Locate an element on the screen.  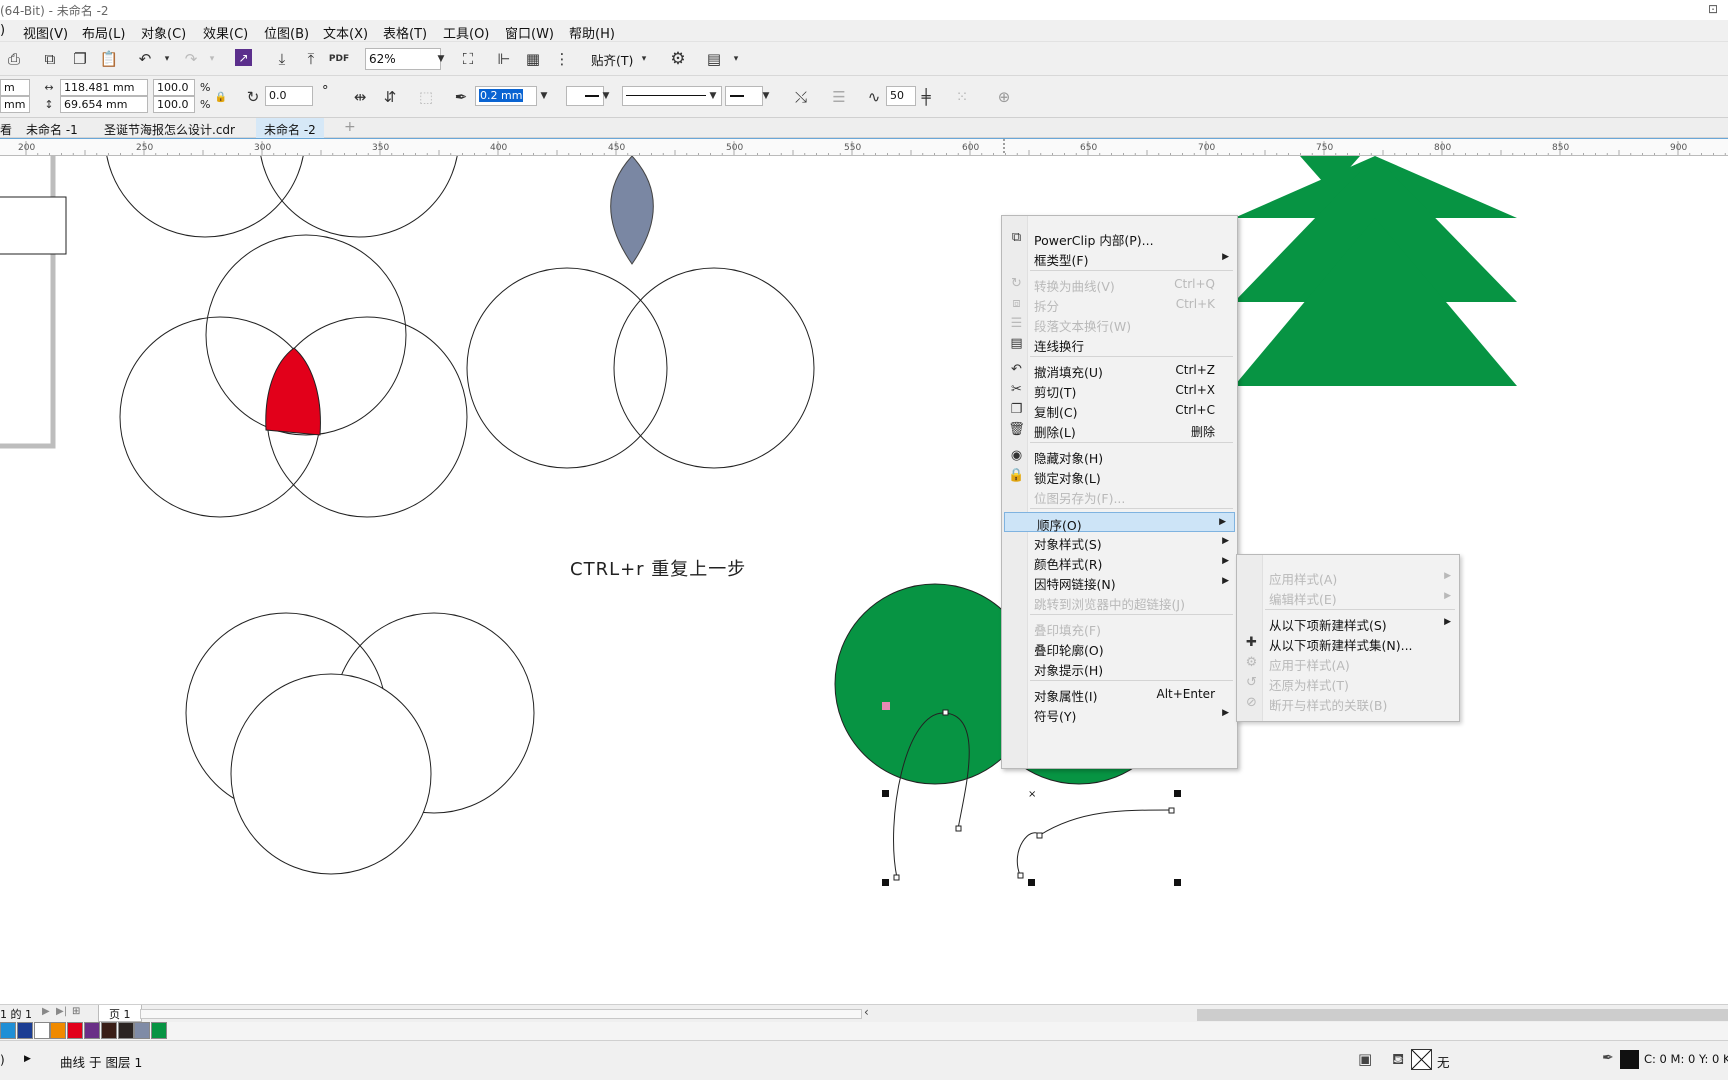
page-tab-1: 页 1 is located at coordinates (120, 1013).